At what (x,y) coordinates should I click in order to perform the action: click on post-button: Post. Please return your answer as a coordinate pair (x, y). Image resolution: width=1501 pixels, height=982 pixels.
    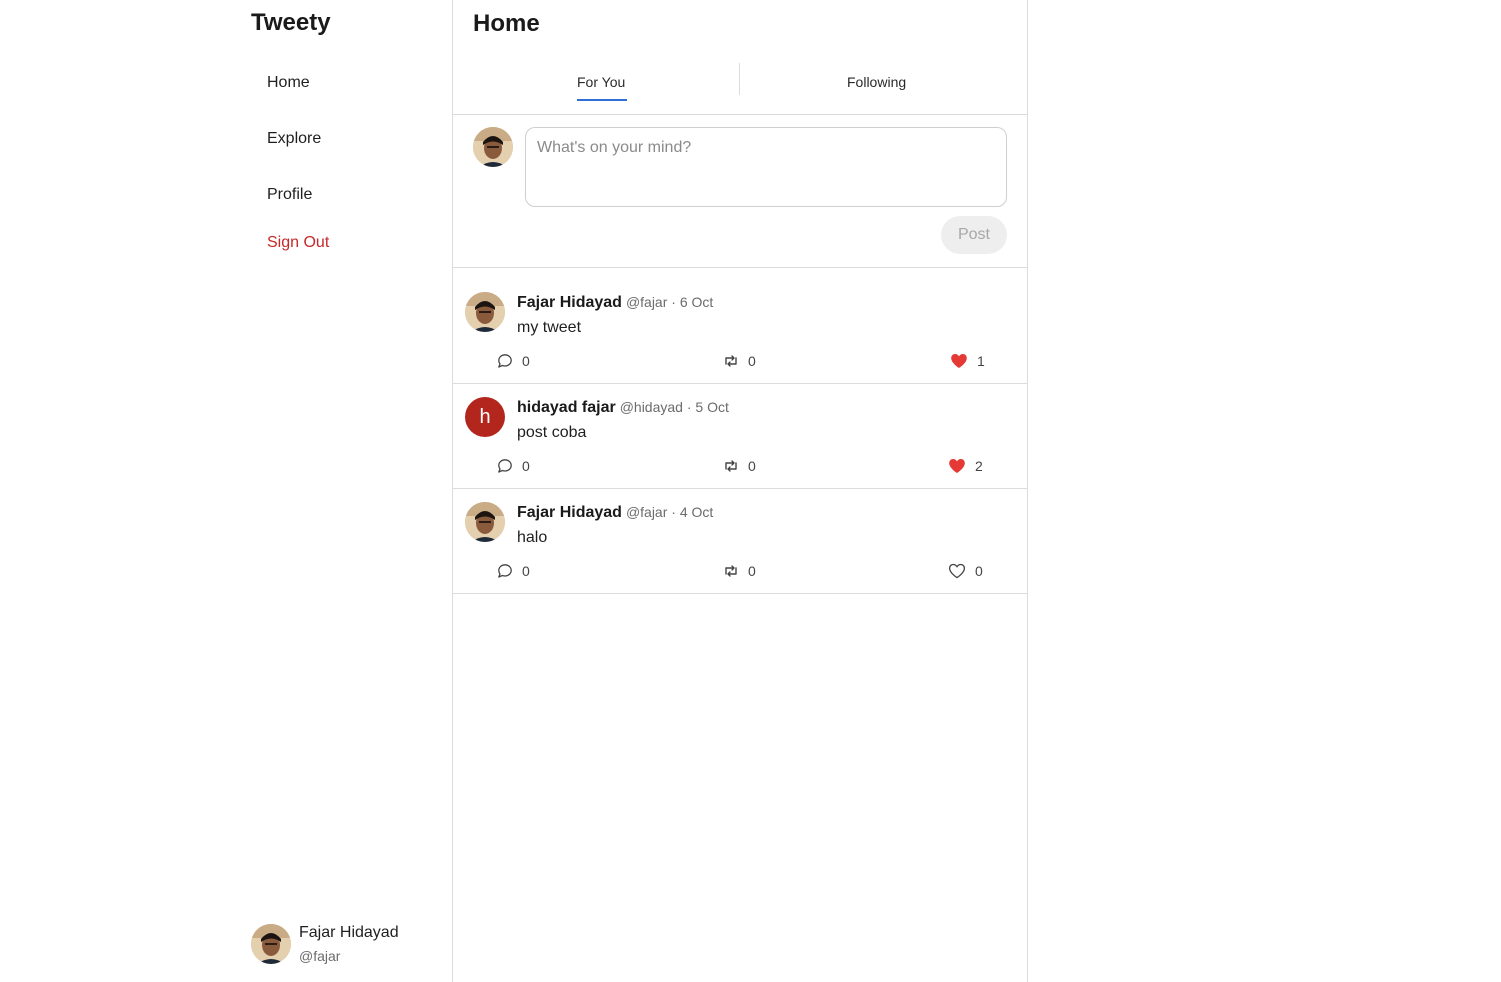
    Looking at the image, I should click on (974, 235).